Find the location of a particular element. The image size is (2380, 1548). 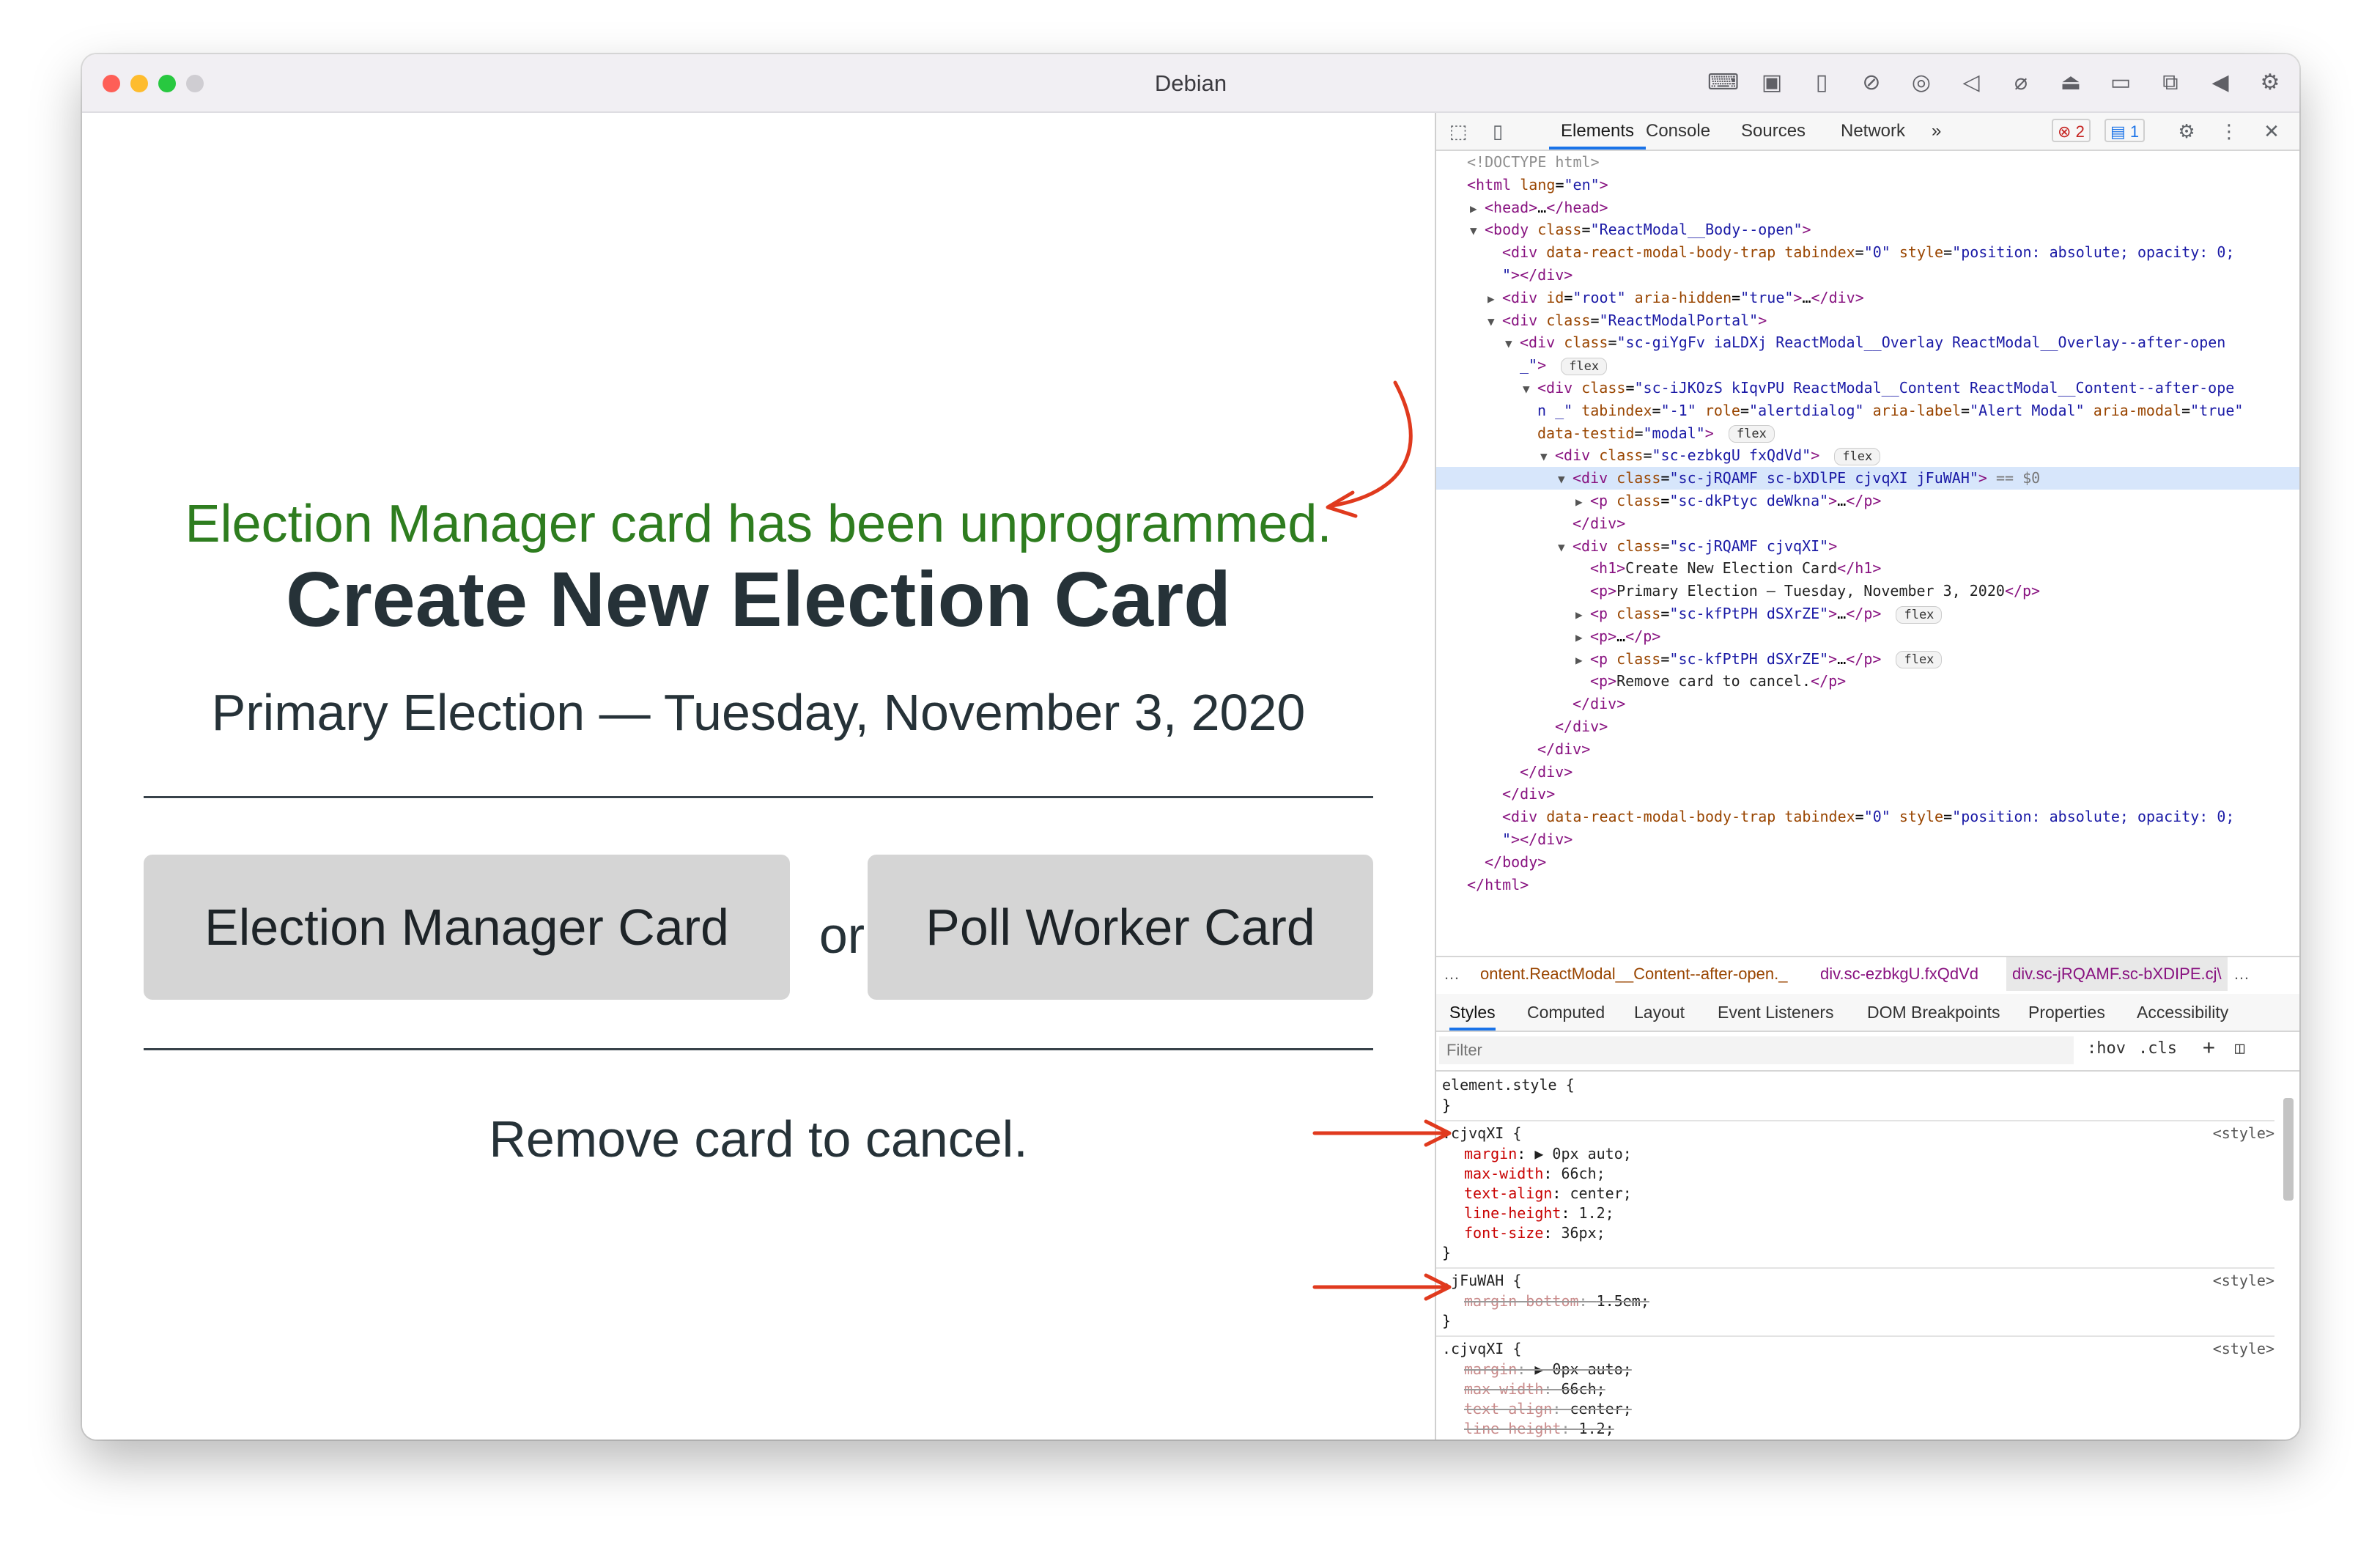

election-manager-card-button: Election Manager Card is located at coordinates (467, 927).